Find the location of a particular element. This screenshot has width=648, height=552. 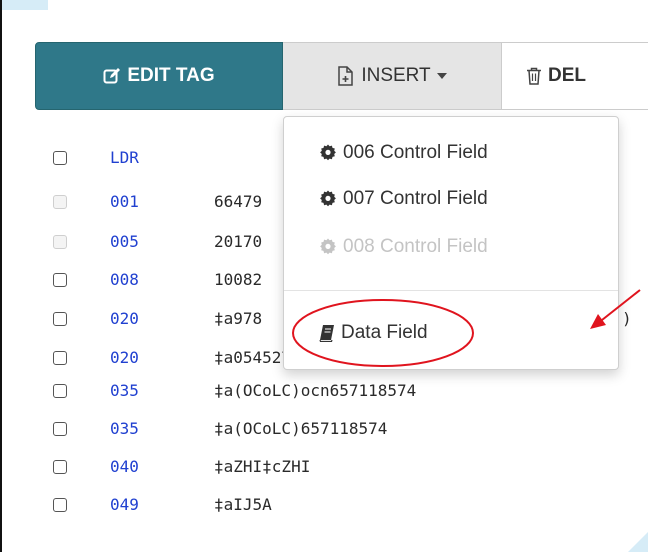

delete-label: DEL is located at coordinates (567, 75).